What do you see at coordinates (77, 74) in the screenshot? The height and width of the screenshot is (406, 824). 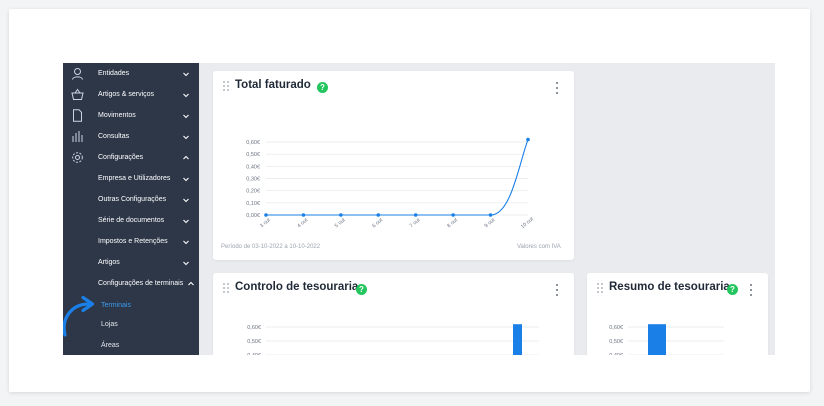 I see `user-icon` at bounding box center [77, 74].